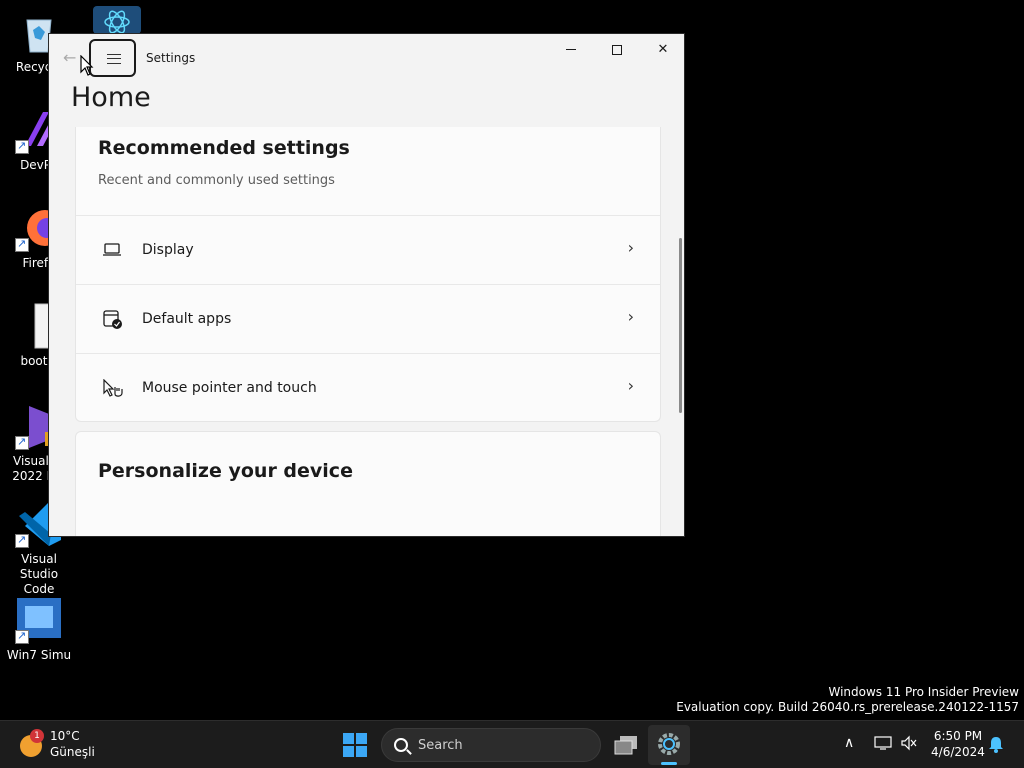 The width and height of the screenshot is (1024, 768). I want to click on navigation-menu-button, so click(112, 58).